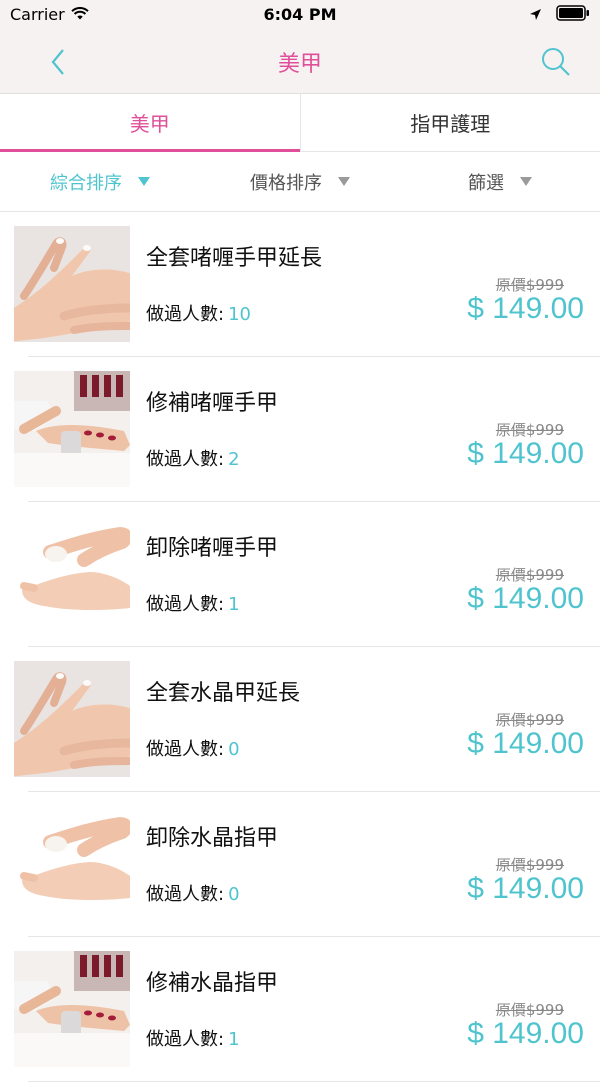 This screenshot has height=1082, width=600. What do you see at coordinates (233, 459) in the screenshot?
I see `count-value: 2` at bounding box center [233, 459].